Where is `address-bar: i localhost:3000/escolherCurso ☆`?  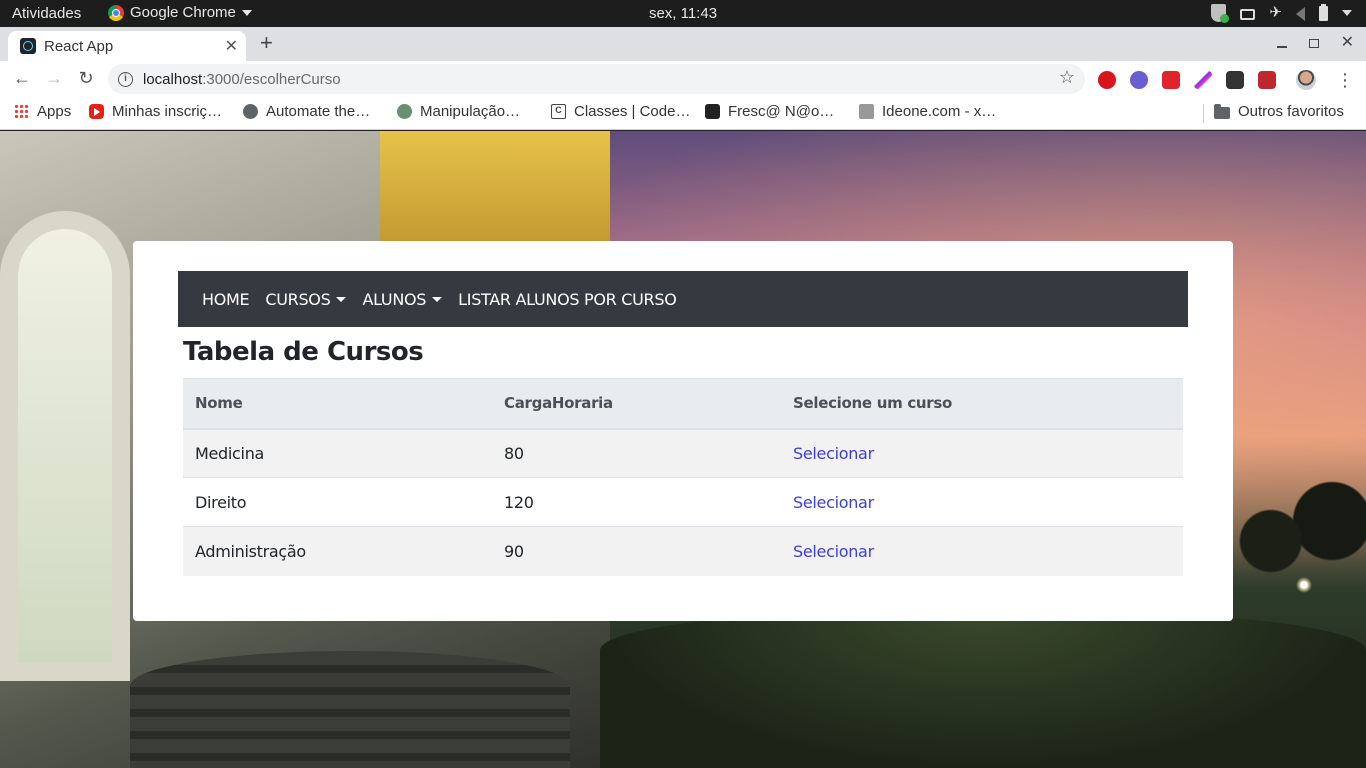 address-bar: i localhost:3000/escolherCurso ☆ is located at coordinates (596, 79).